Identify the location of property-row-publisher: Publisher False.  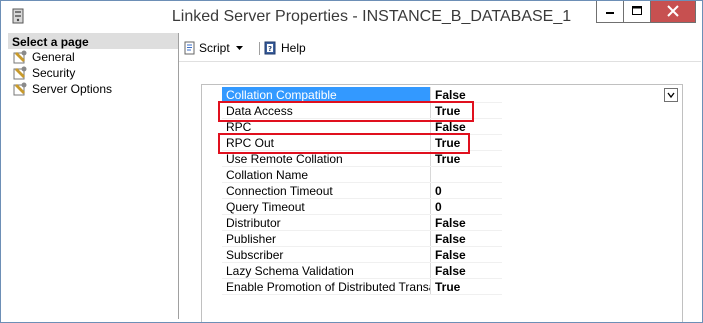
(362, 239).